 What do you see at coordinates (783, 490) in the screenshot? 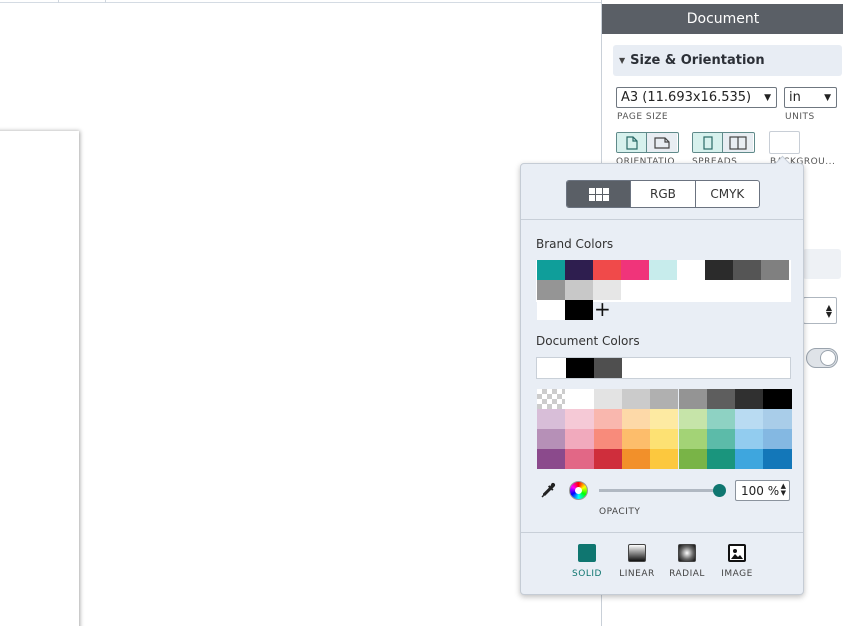
I see `opacity-stepper-icon: ▲ ▼` at bounding box center [783, 490].